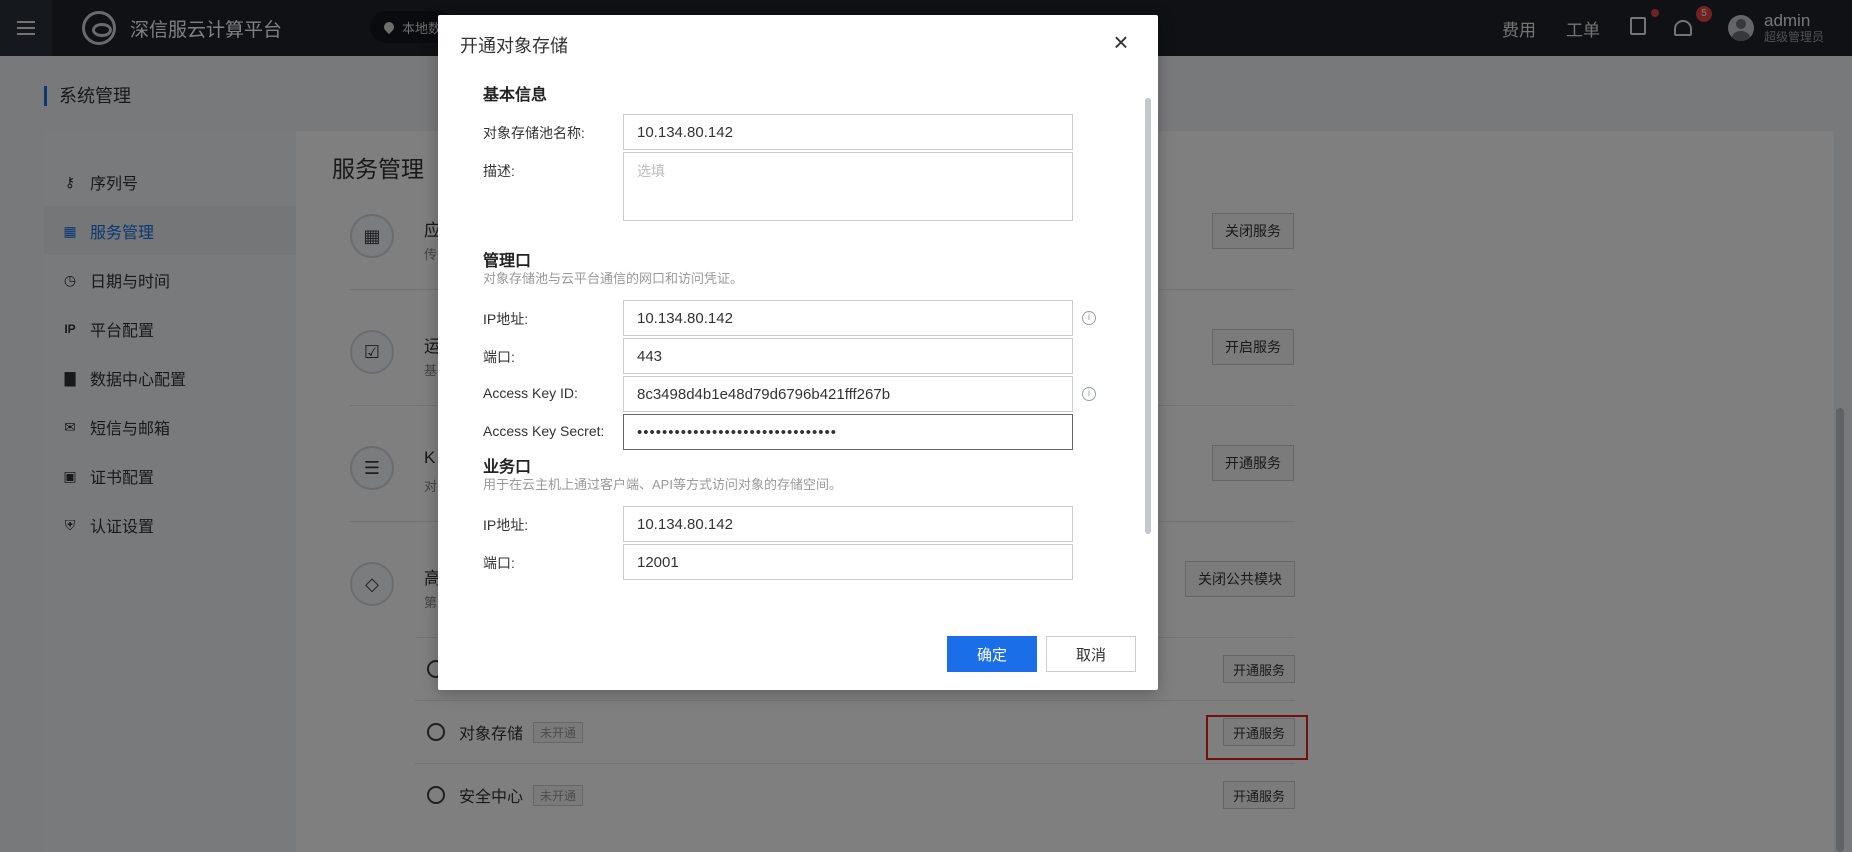 The image size is (1852, 852). I want to click on dialog-scrollbar, so click(1148, 316).